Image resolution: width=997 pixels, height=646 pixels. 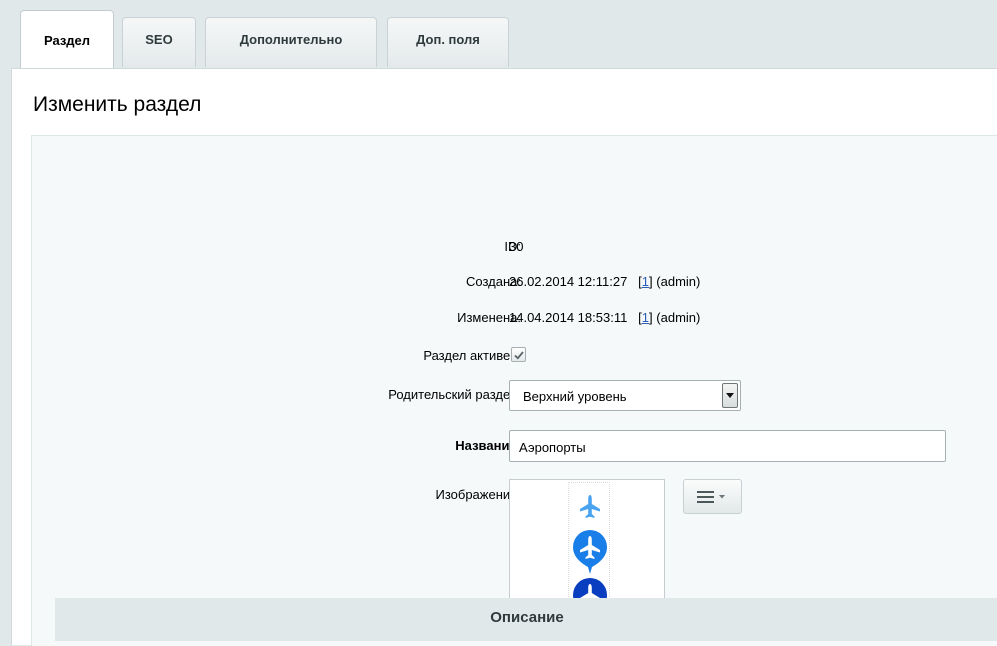 I want to click on map-pin-icon, so click(x=590, y=552).